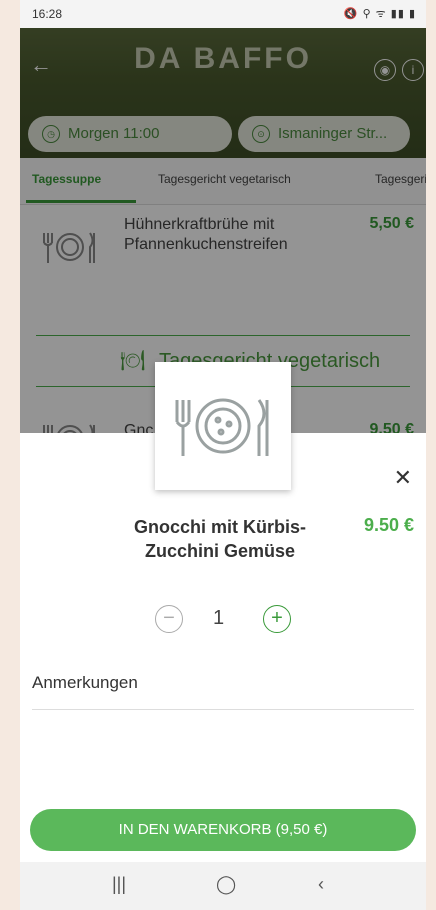 The image size is (436, 910). I want to click on plus-button: +, so click(277, 619).